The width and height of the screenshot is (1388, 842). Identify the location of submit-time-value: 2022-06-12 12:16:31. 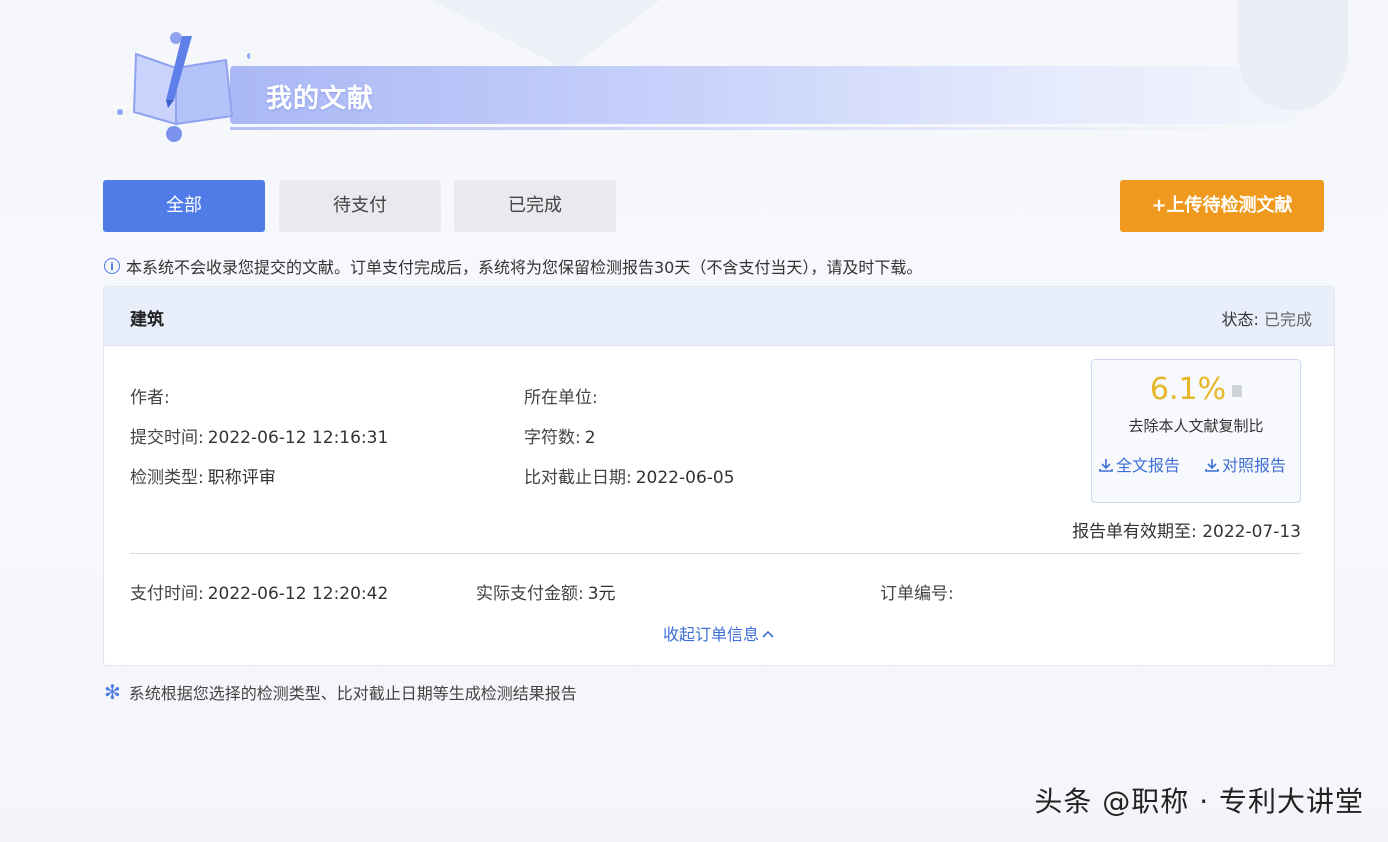
(298, 438).